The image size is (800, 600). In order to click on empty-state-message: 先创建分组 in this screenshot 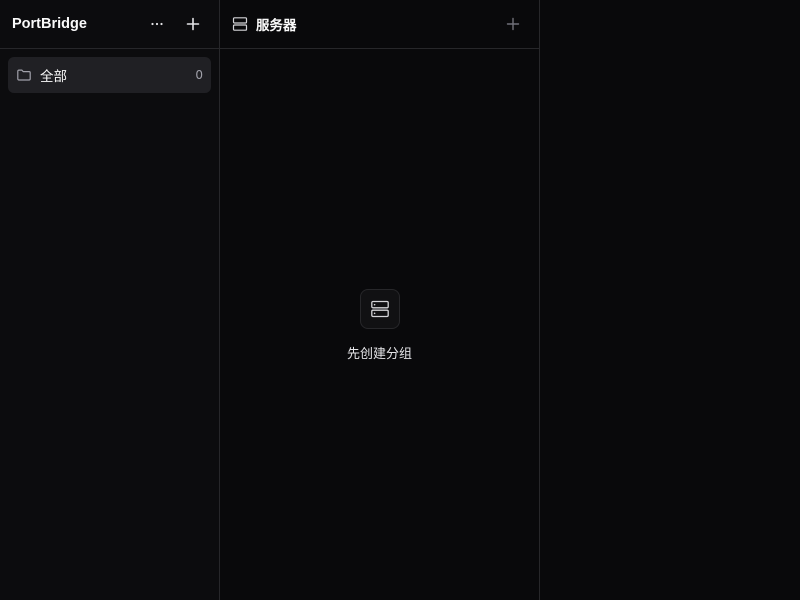, I will do `click(379, 354)`.